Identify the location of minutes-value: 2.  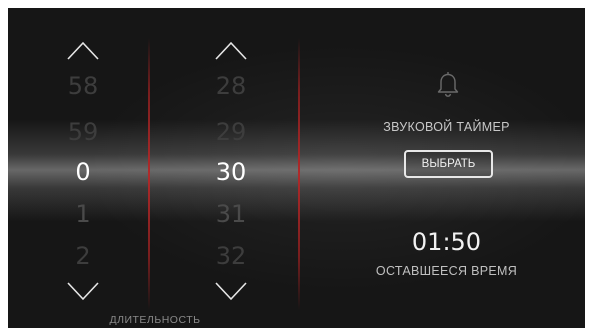
(83, 256).